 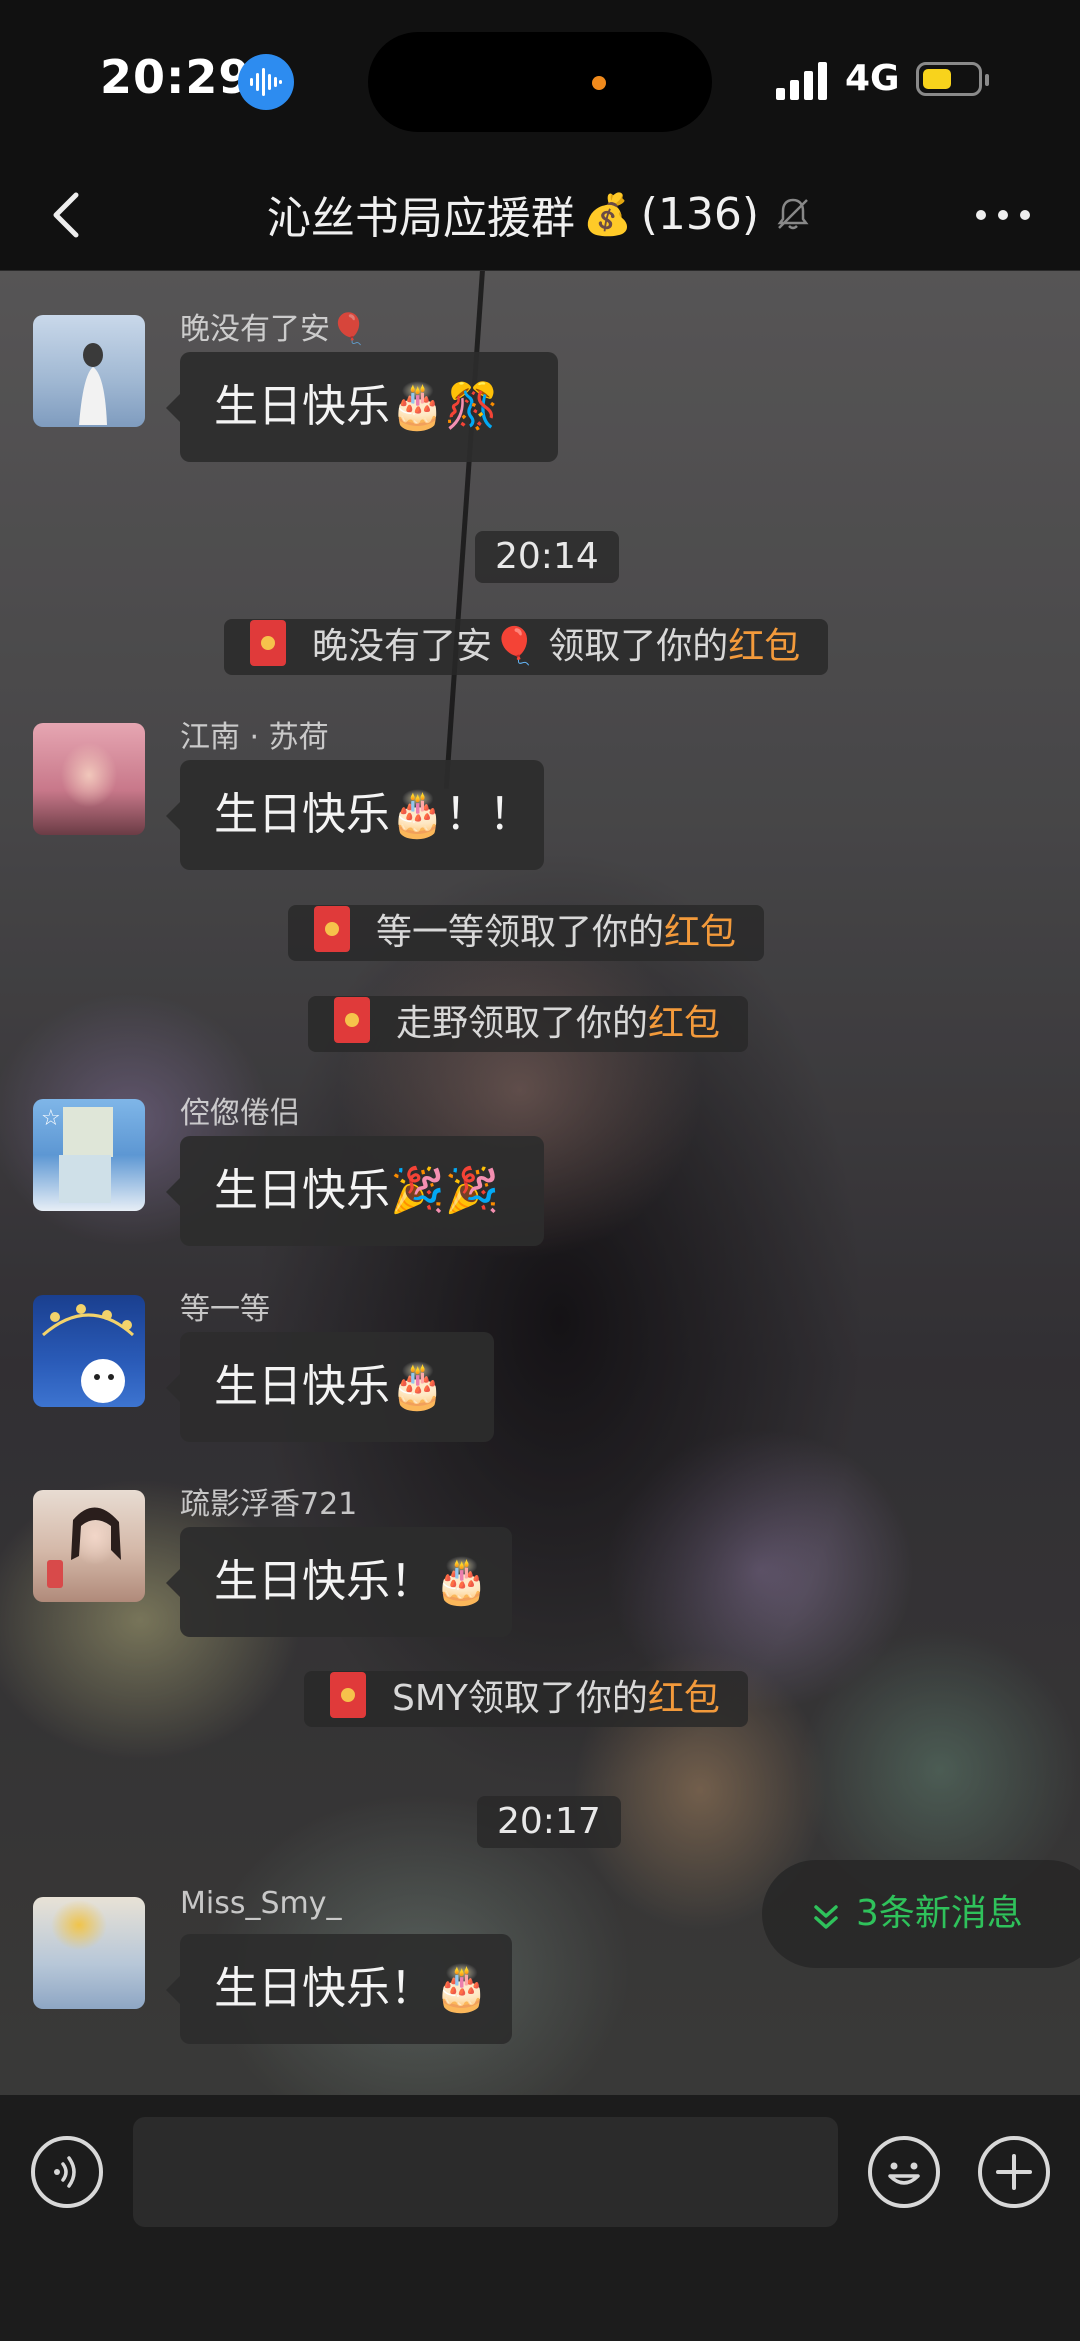 I want to click on redpacket-notice: 走野领取了你的红包, so click(x=528, y=1024).